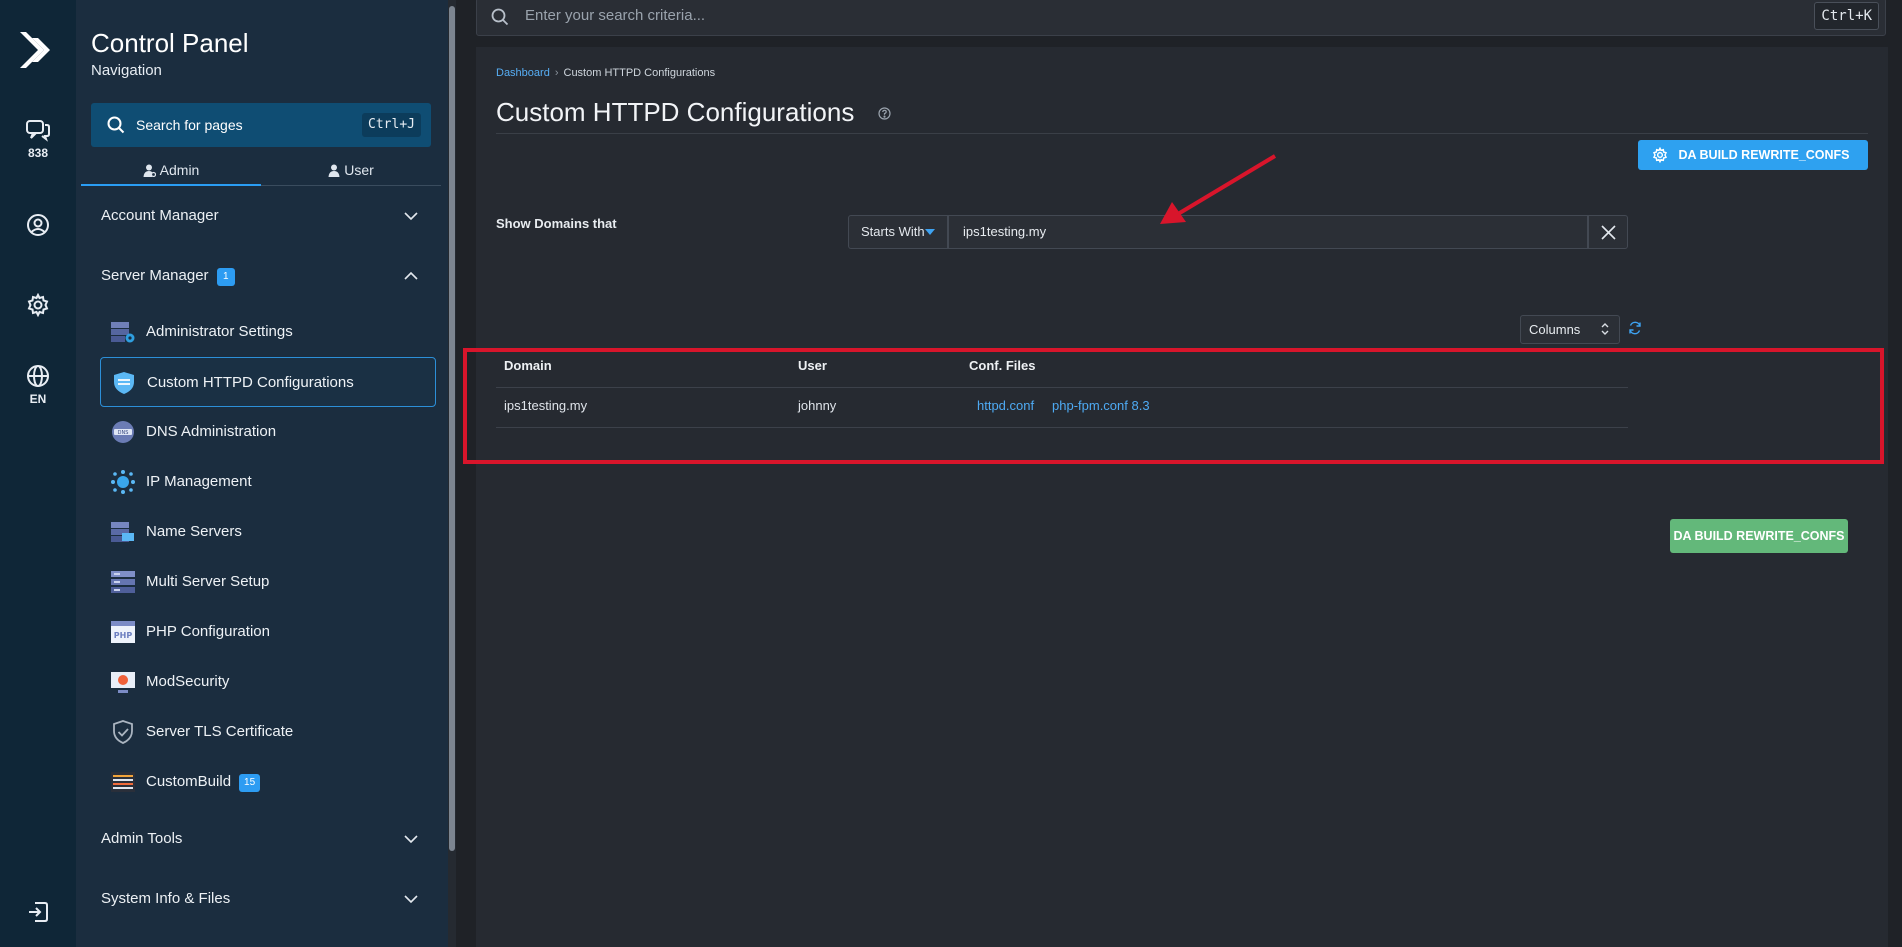 Image resolution: width=1902 pixels, height=947 pixels. I want to click on nav-item-modsecurity: ModSecurity, so click(268, 682).